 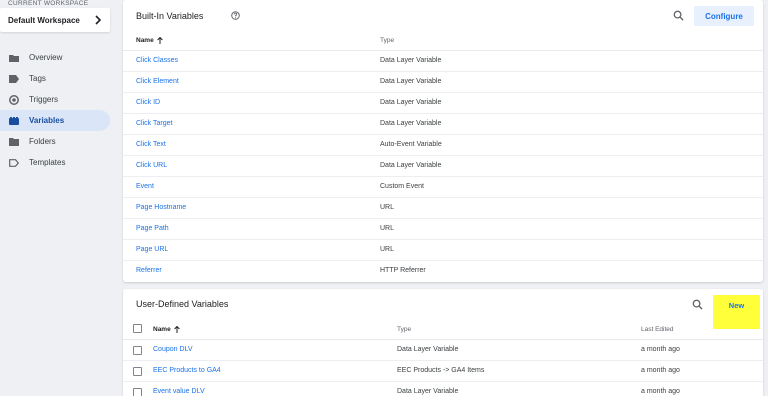 What do you see at coordinates (187, 370) in the screenshot?
I see `variable-name-link: EEC Products to GA4` at bounding box center [187, 370].